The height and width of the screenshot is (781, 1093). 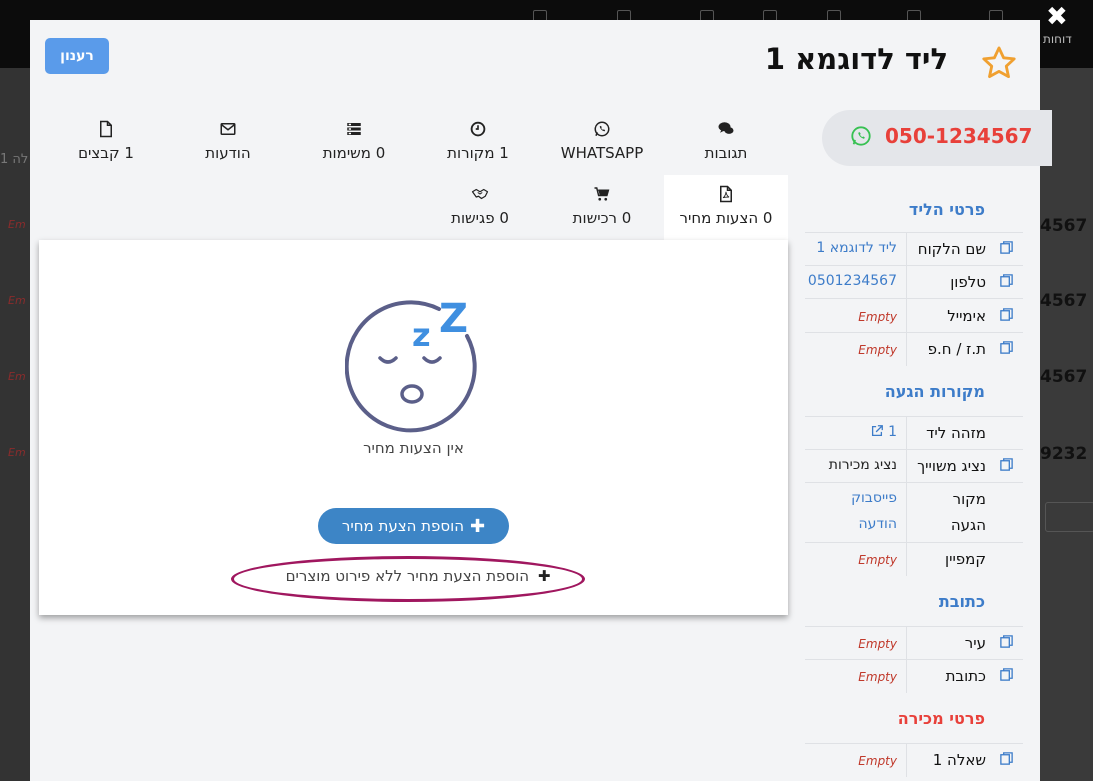 I want to click on background-phone-number: 9232, so click(x=1064, y=454).